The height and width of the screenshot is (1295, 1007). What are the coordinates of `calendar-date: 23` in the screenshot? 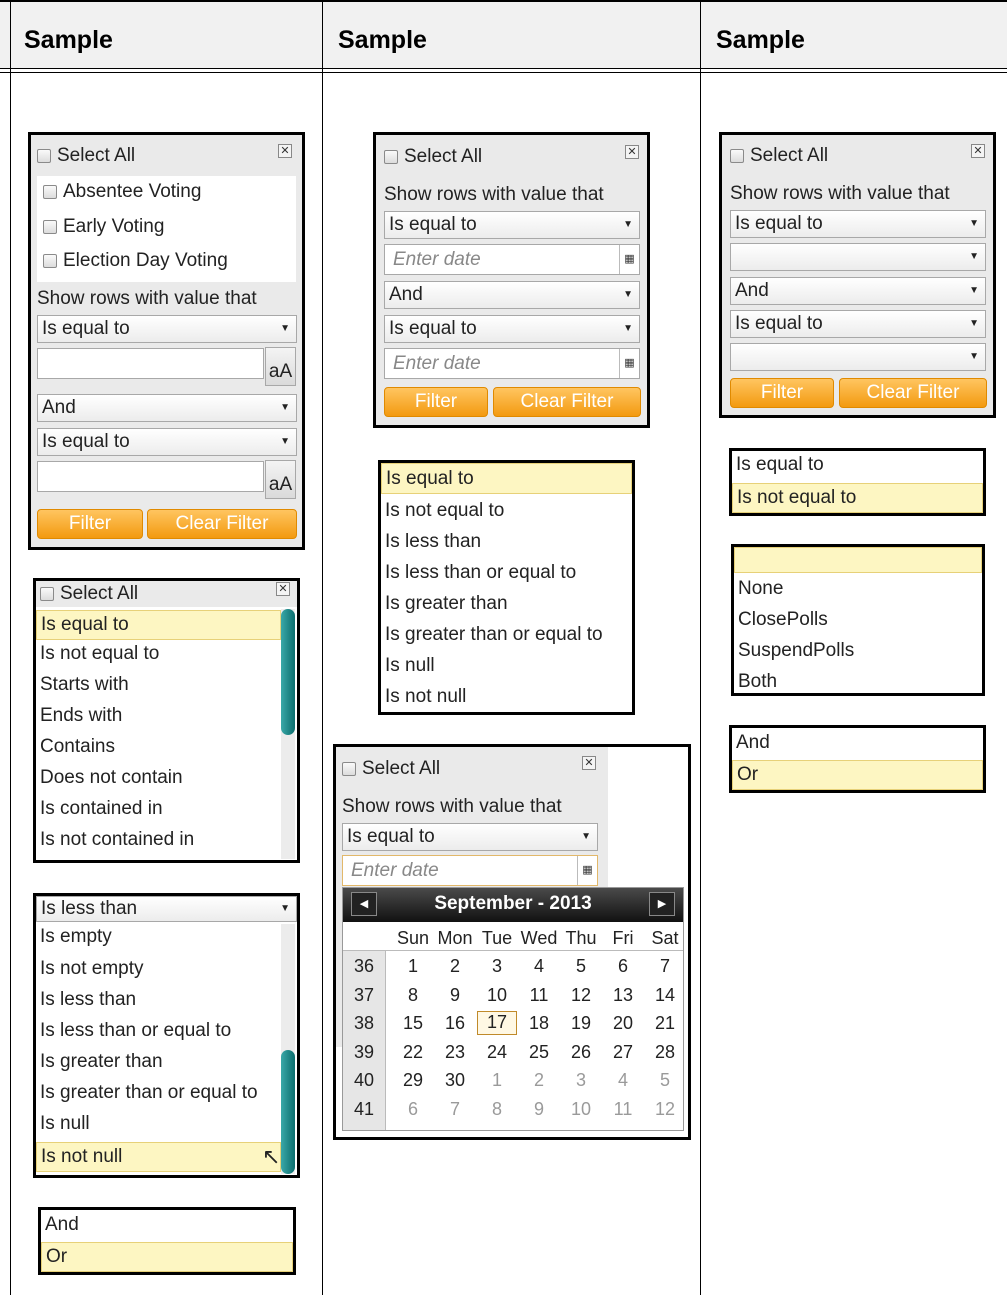 It's located at (455, 1052).